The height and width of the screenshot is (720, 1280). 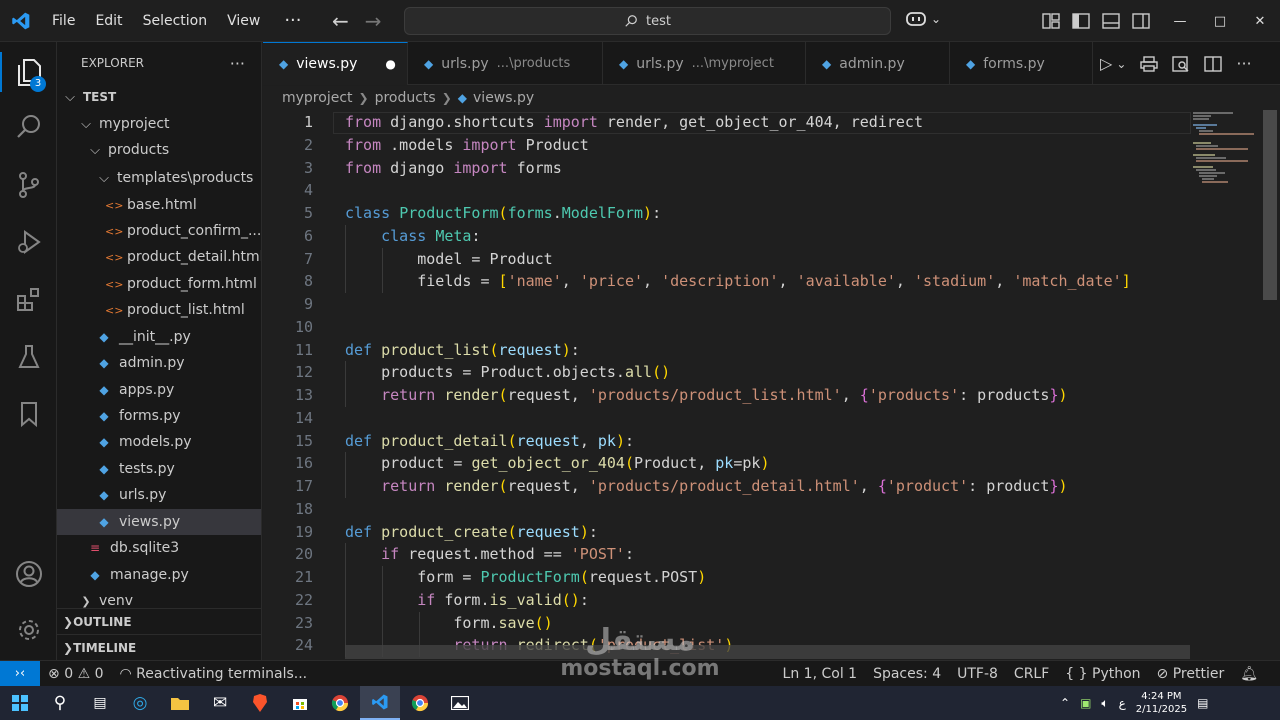 What do you see at coordinates (1149, 63) in the screenshot?
I see `print-icon` at bounding box center [1149, 63].